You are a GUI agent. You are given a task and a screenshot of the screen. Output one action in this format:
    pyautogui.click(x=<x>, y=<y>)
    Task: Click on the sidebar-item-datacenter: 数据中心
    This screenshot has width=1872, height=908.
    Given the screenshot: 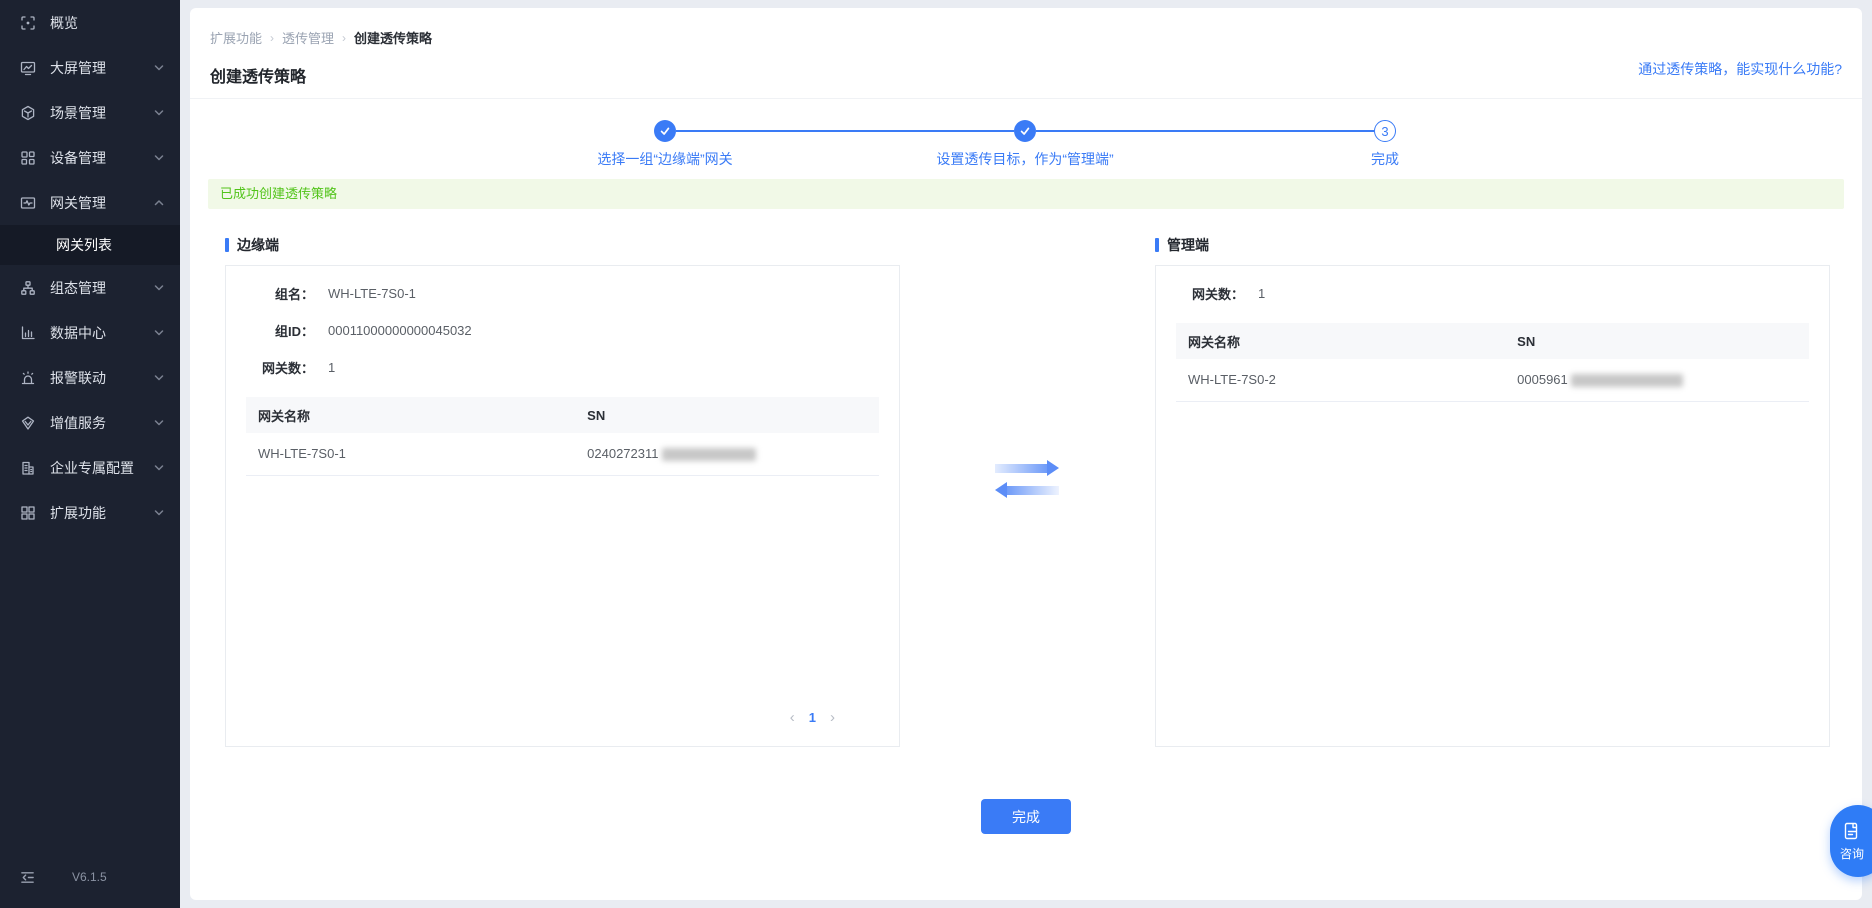 What is the action you would take?
    pyautogui.click(x=90, y=332)
    